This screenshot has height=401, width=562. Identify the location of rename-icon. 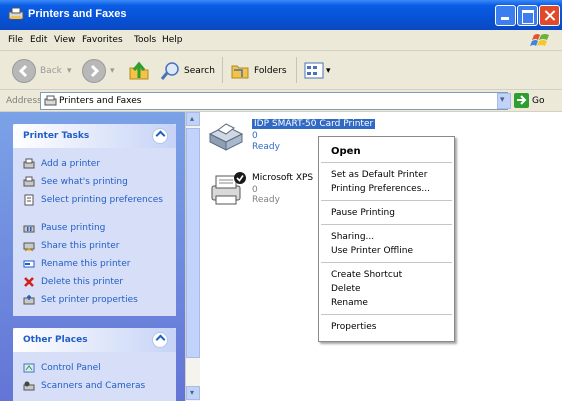
(29, 264).